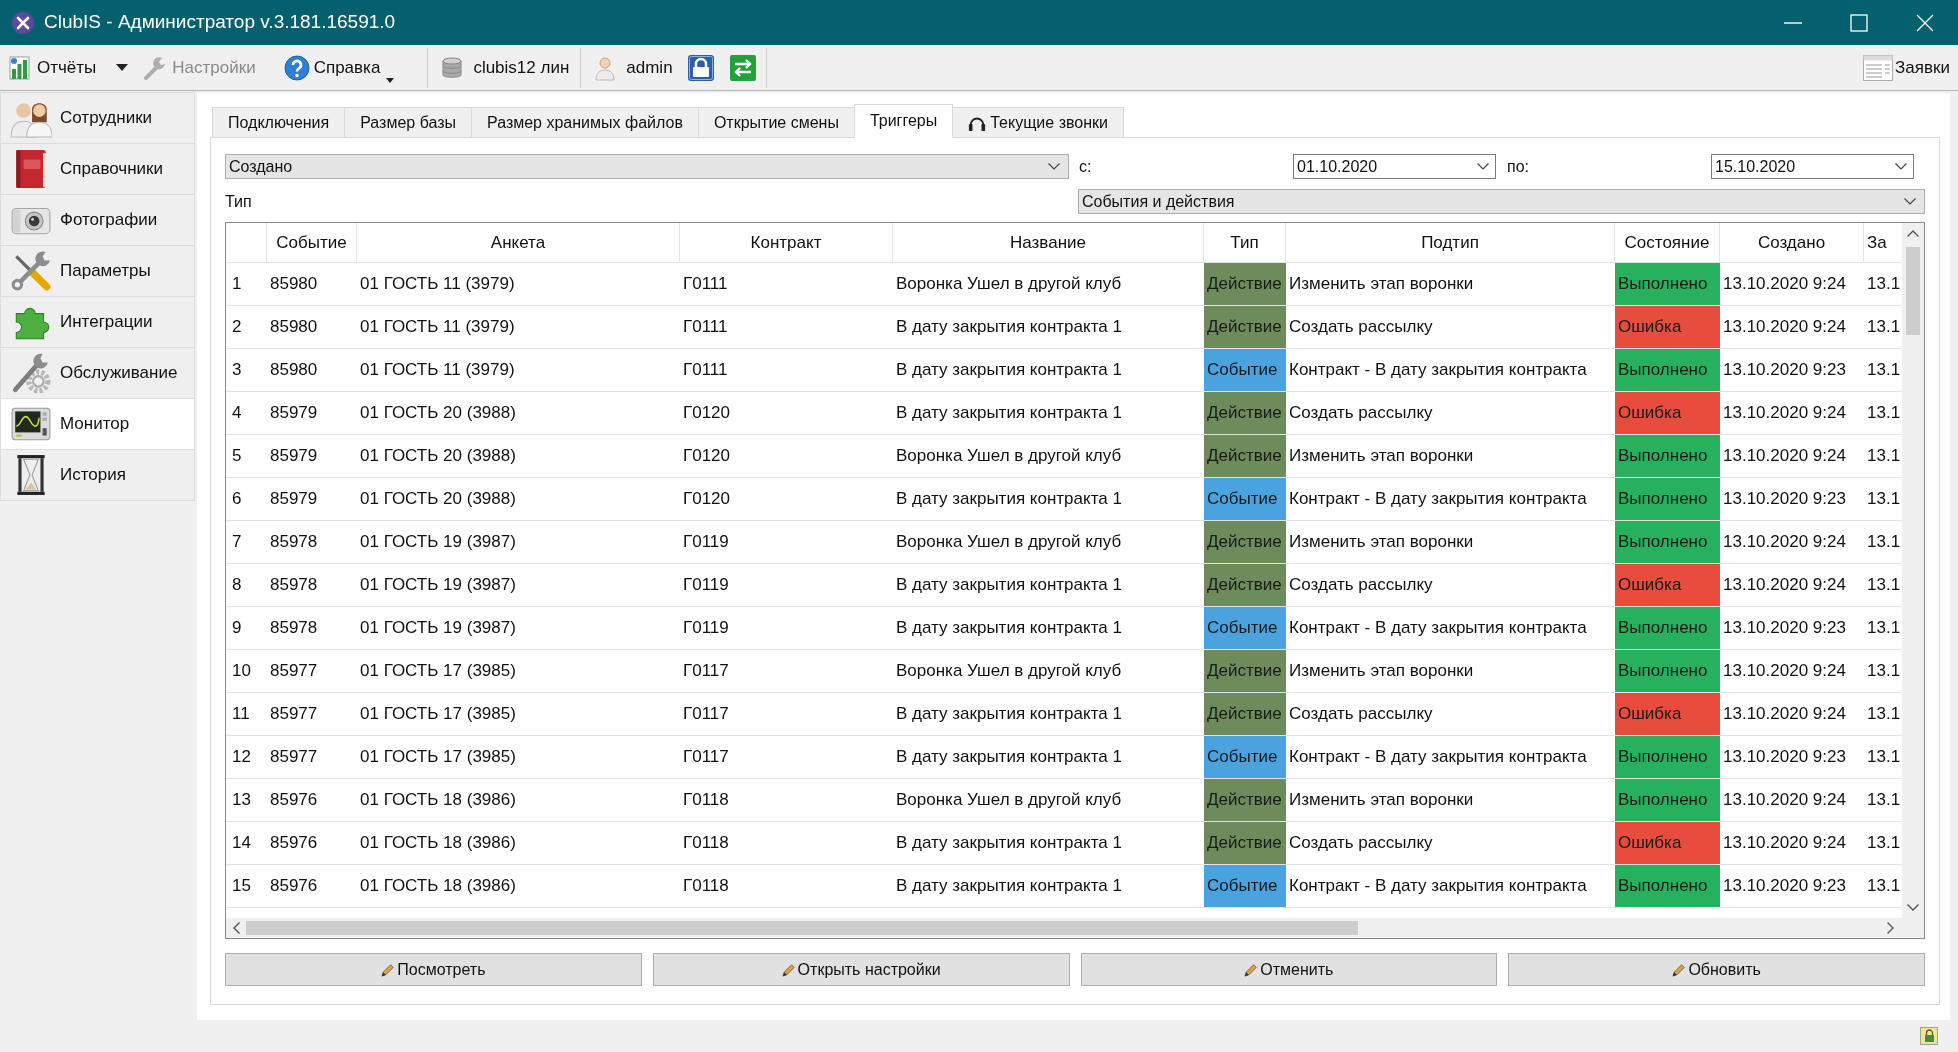 The height and width of the screenshot is (1052, 1958). I want to click on padlock-icon, so click(700, 67).